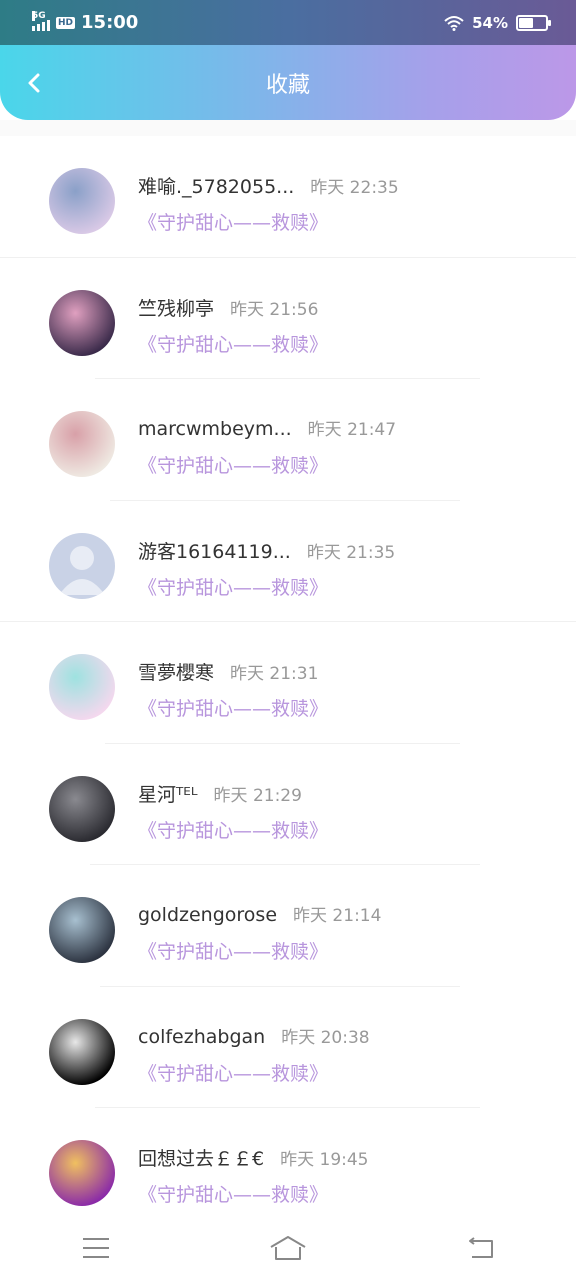  I want to click on timestamp: 昨天 21:29, so click(257, 795).